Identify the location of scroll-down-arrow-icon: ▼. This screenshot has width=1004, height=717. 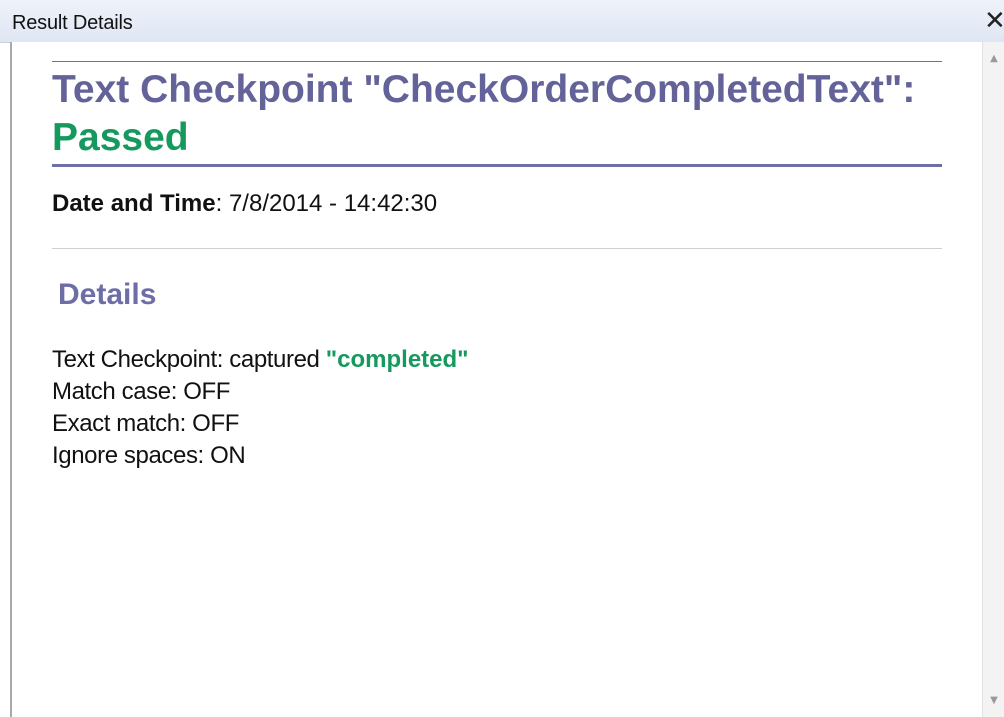
(993, 701).